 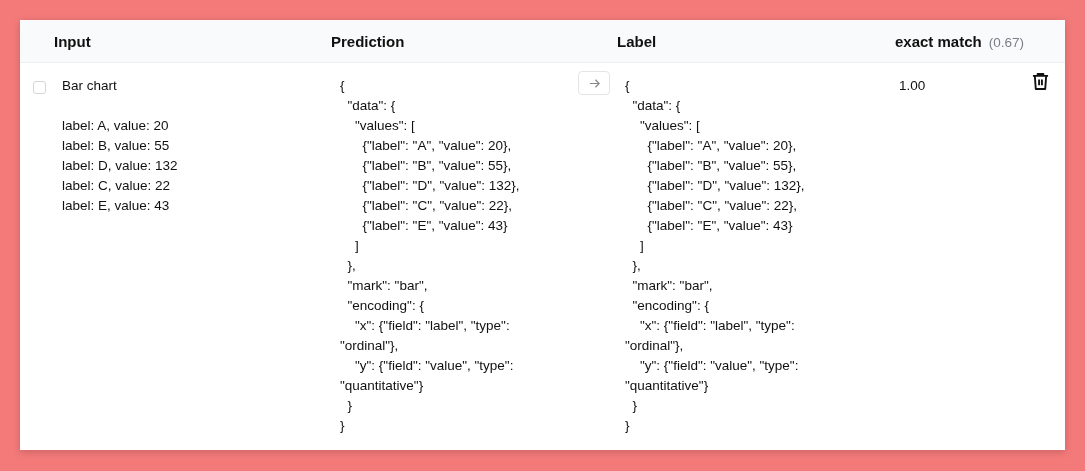 I want to click on row-checkbox, so click(x=39, y=87).